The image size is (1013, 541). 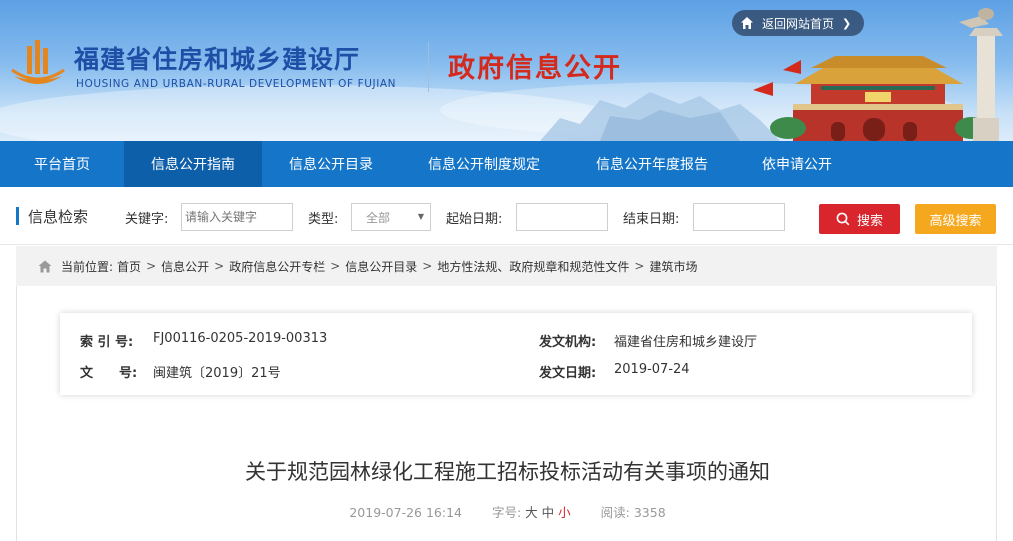 I want to click on brand-divider, so click(x=428, y=67).